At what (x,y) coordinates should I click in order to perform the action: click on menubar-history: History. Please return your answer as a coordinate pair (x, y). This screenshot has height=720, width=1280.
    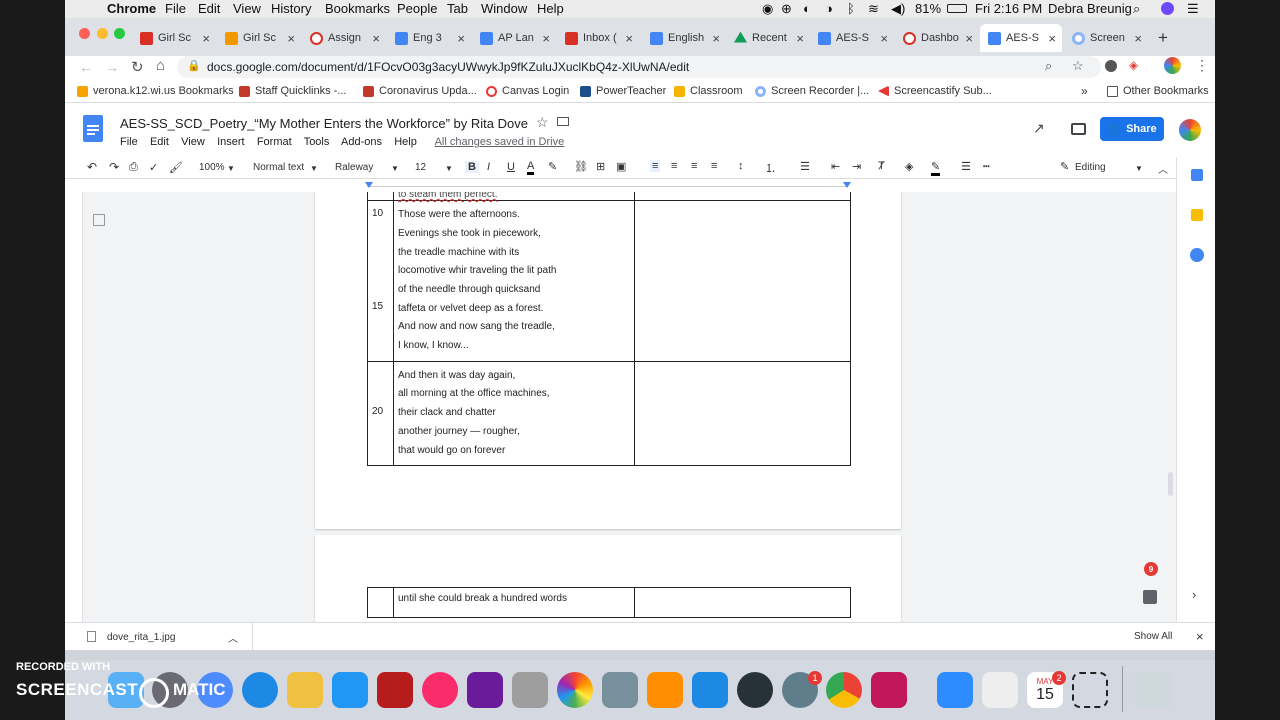
    Looking at the image, I should click on (291, 8).